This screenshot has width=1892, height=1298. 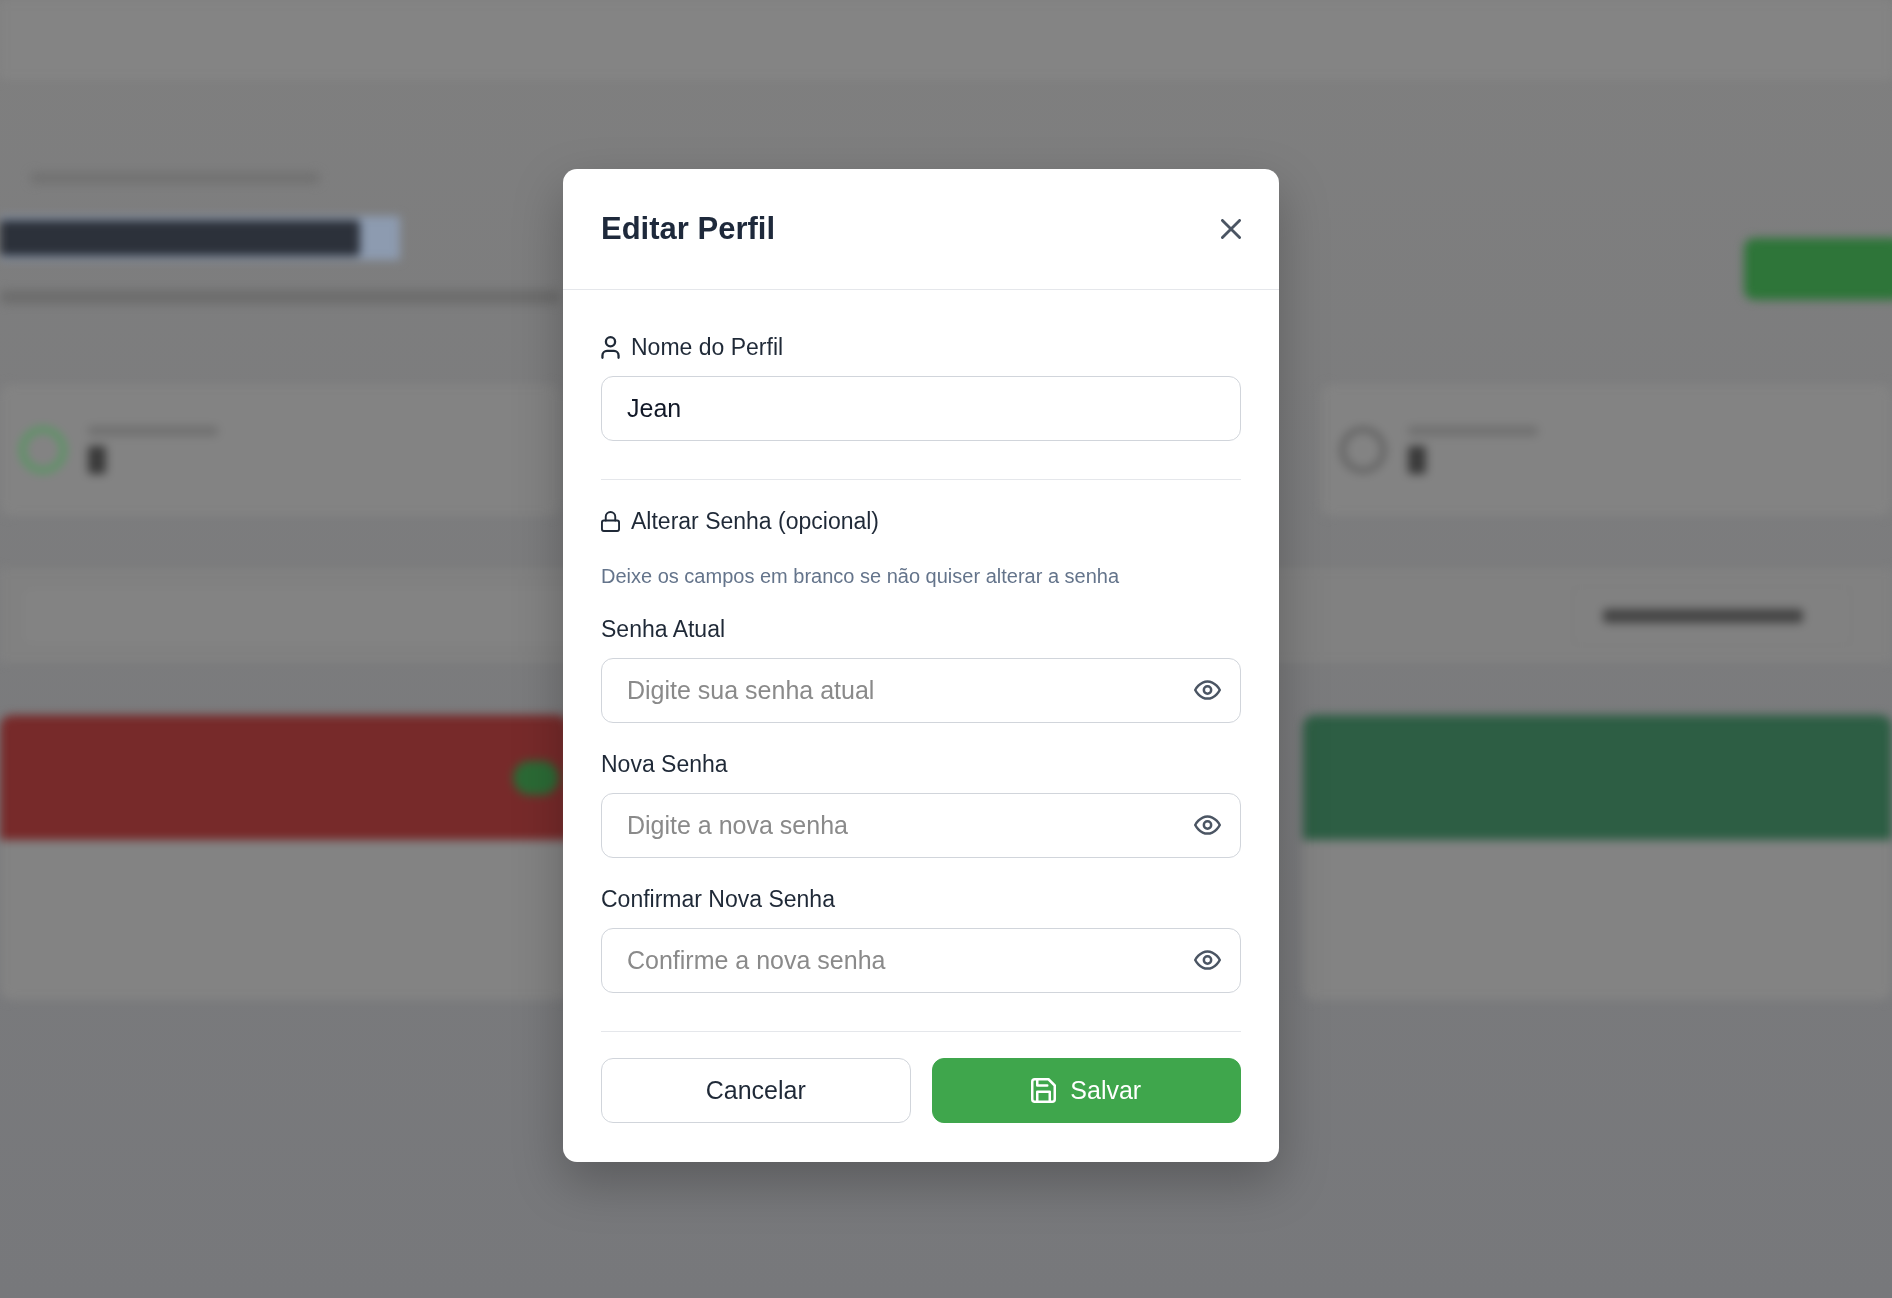 What do you see at coordinates (861, 576) in the screenshot?
I see `hint-text: Deixe os campos em branco se não quiser alterar a senha` at bounding box center [861, 576].